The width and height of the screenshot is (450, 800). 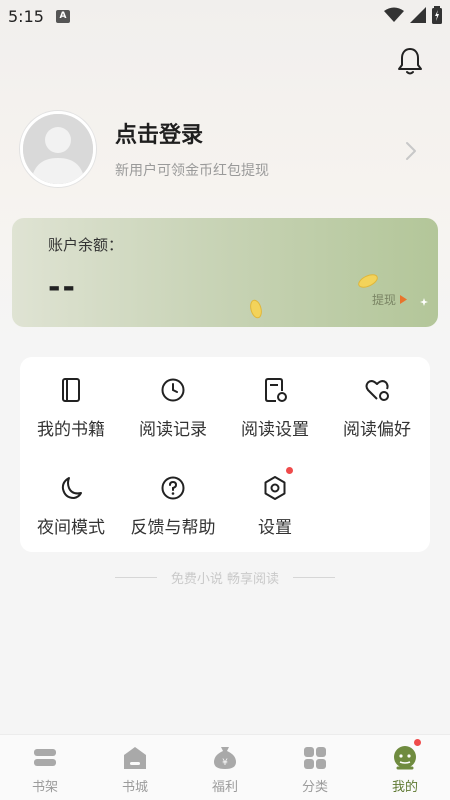 I want to click on nav-label: 福利, so click(x=224, y=787).